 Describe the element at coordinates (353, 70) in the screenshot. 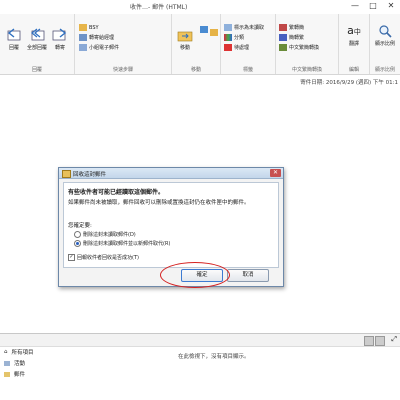

I see `ribbon-group-label: 編輯` at that location.